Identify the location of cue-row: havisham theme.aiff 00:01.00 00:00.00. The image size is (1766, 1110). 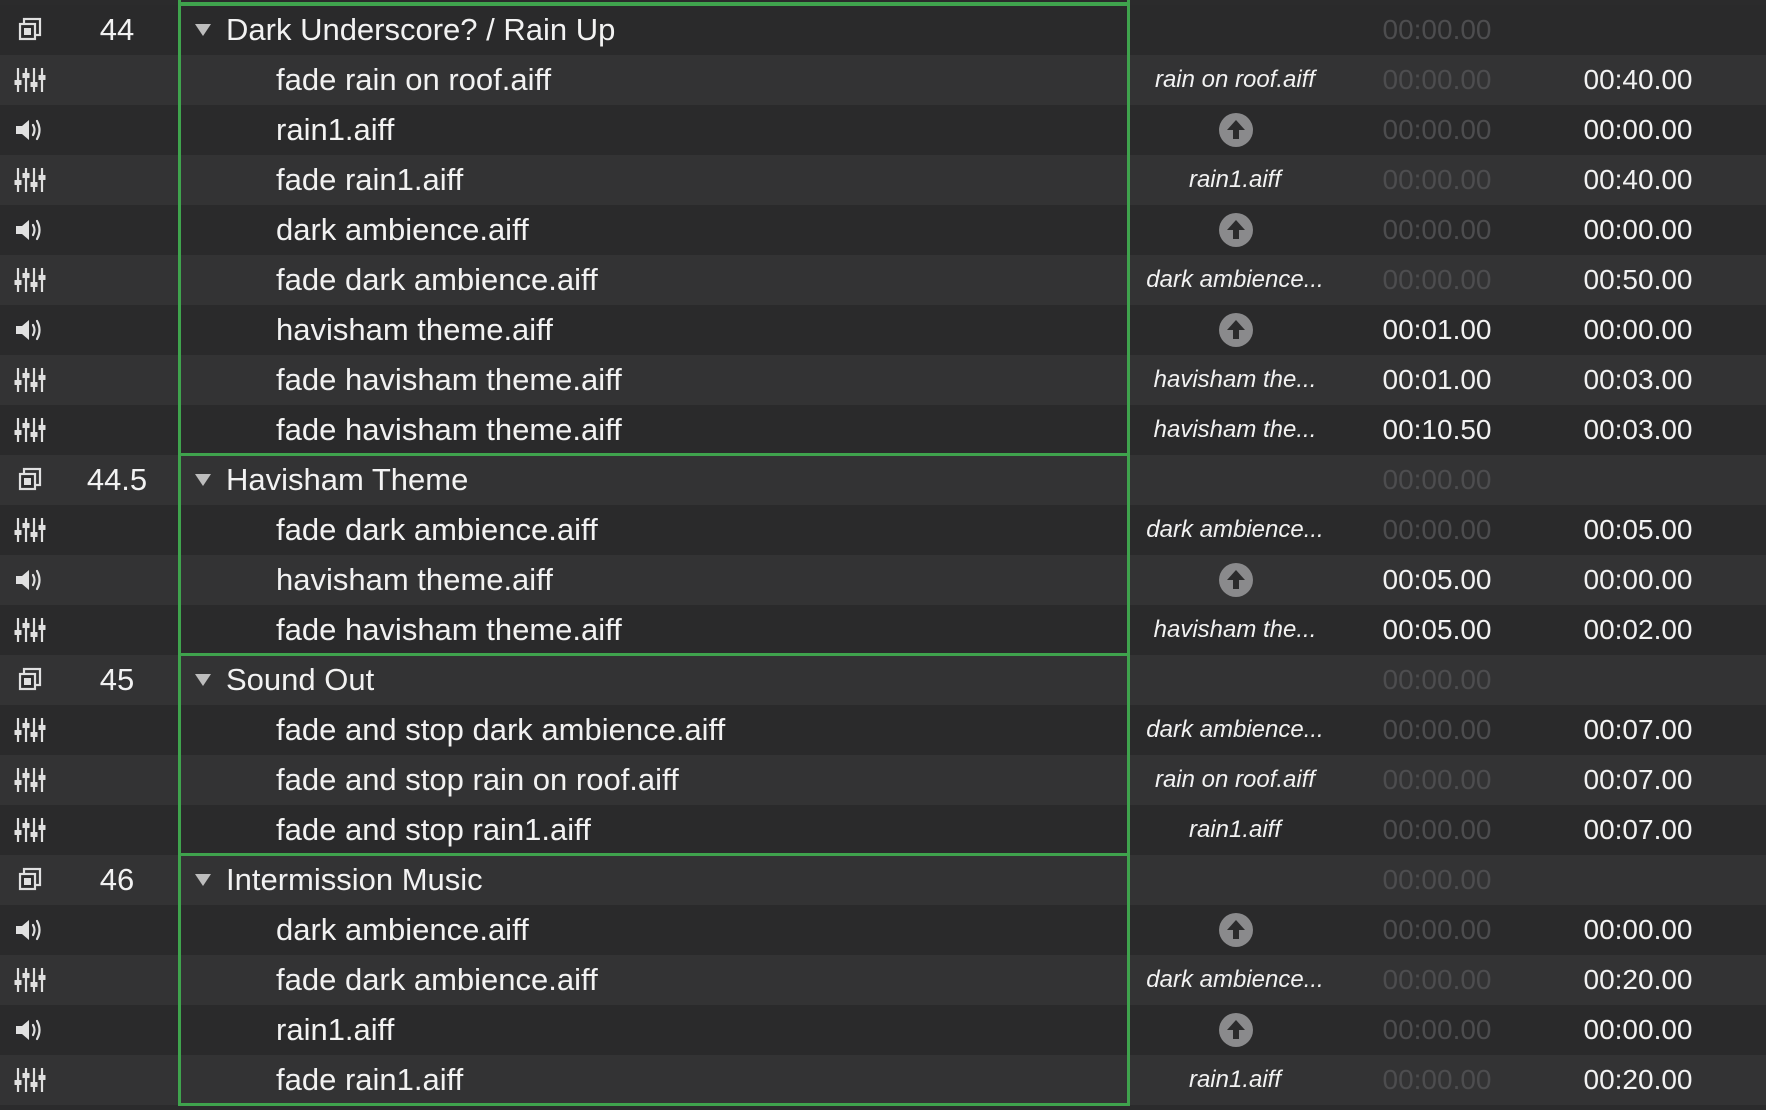
(883, 330).